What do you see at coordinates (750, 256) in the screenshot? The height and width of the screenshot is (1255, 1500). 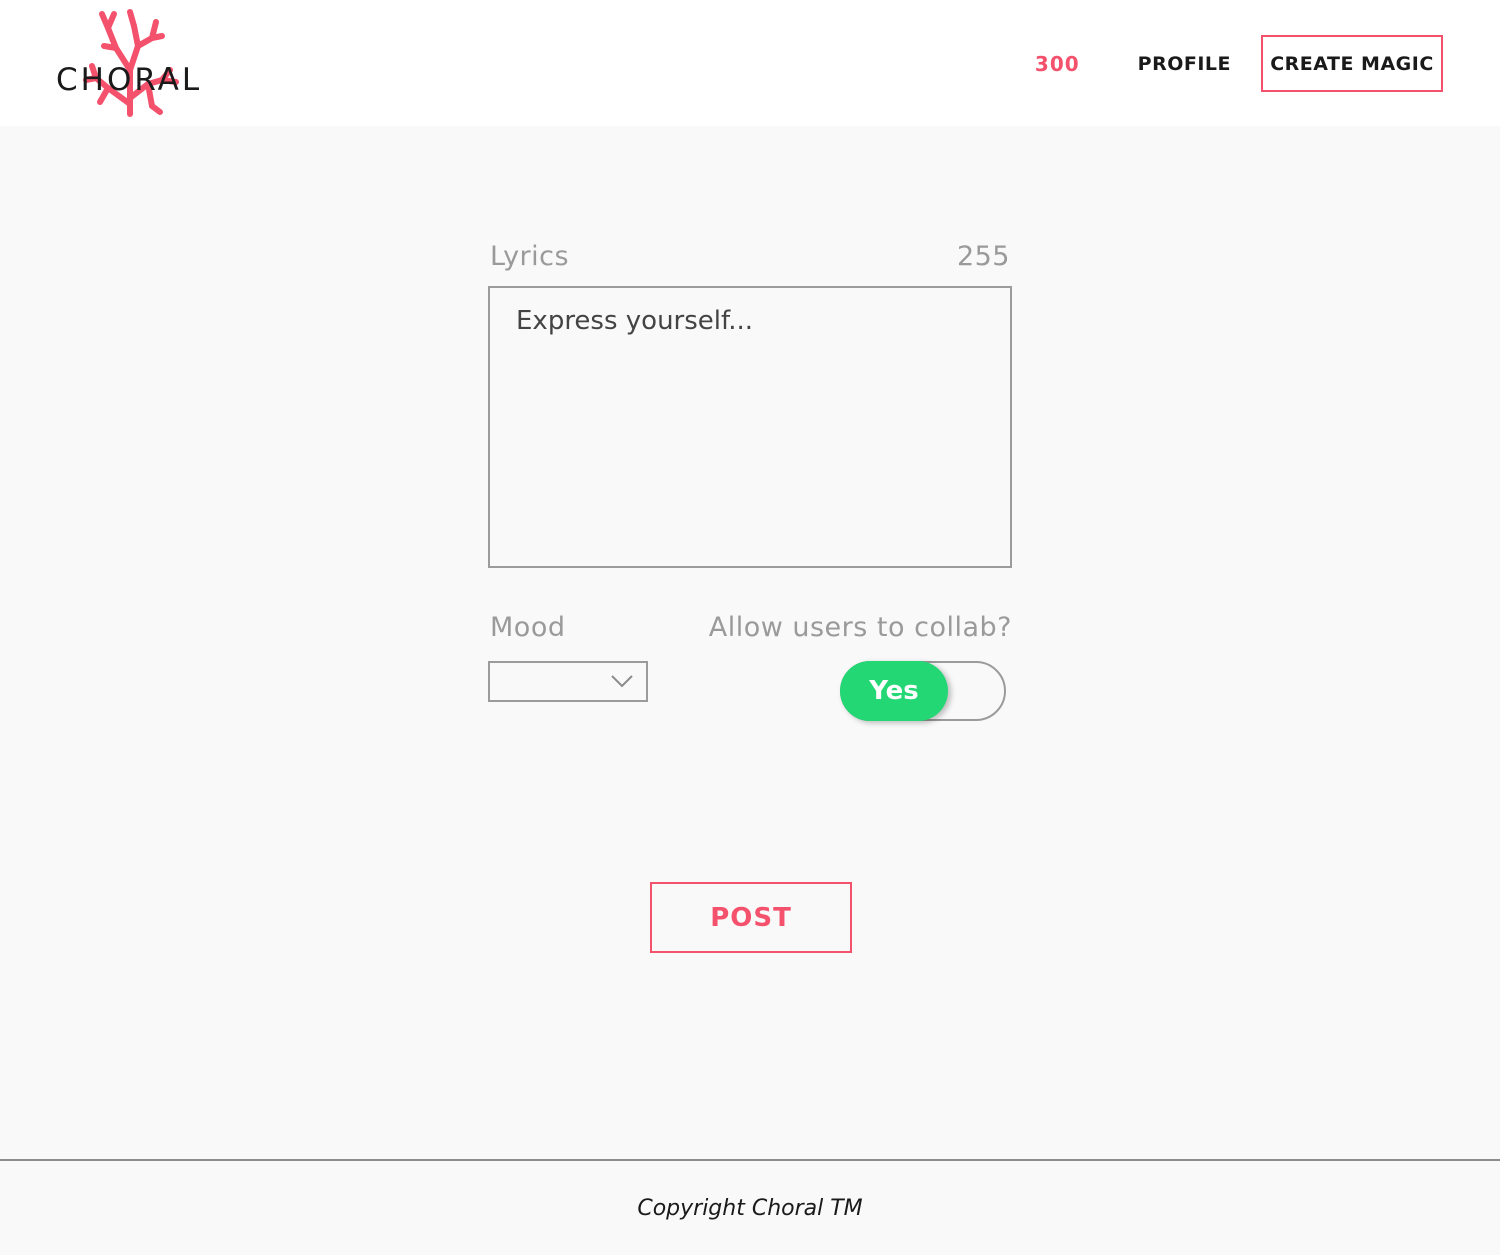 I see `lyrics-header: Lyrics 255` at bounding box center [750, 256].